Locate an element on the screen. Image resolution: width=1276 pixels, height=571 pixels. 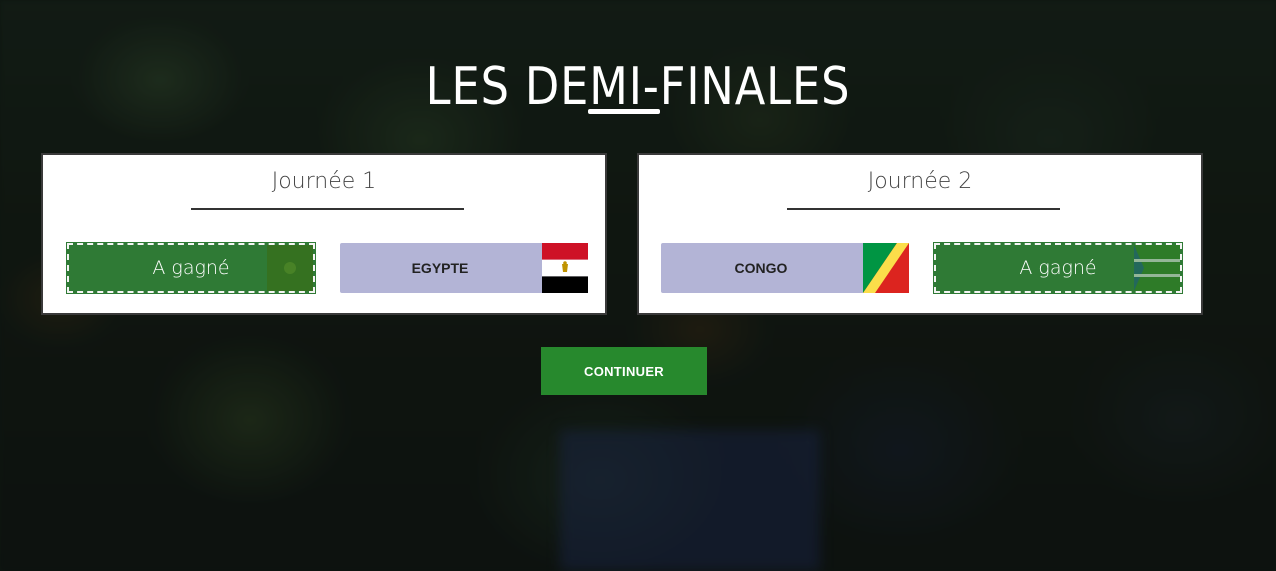
egypt-flag-icon is located at coordinates (565, 268).